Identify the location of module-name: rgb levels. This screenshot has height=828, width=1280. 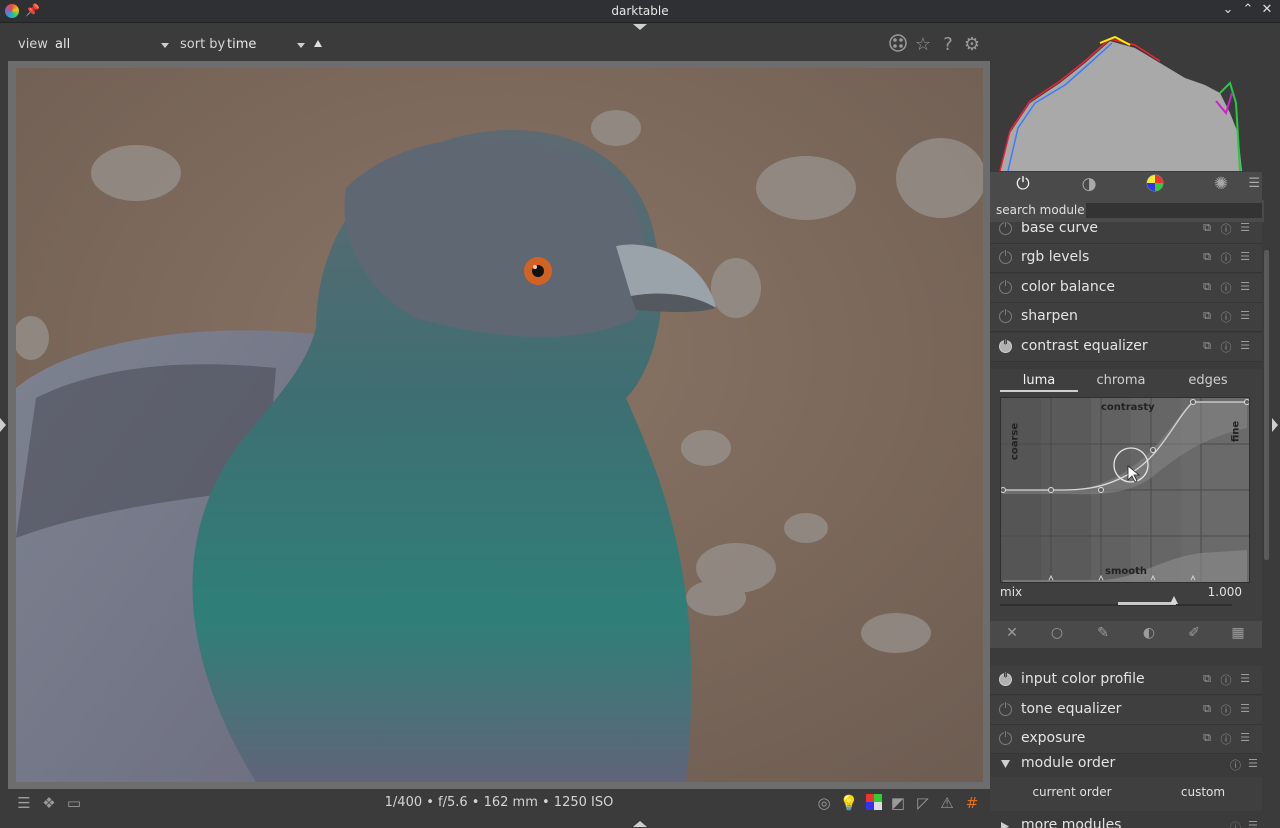
(1055, 257).